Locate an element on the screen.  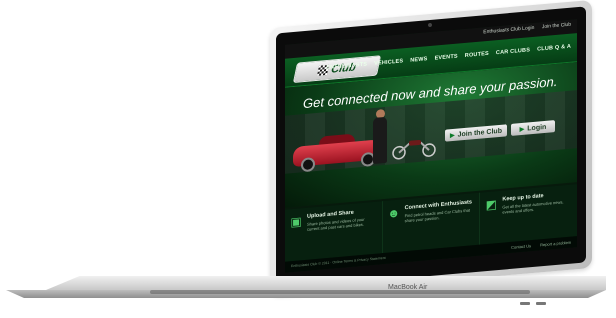
nav-item-news: NEWS is located at coordinates (418, 60).